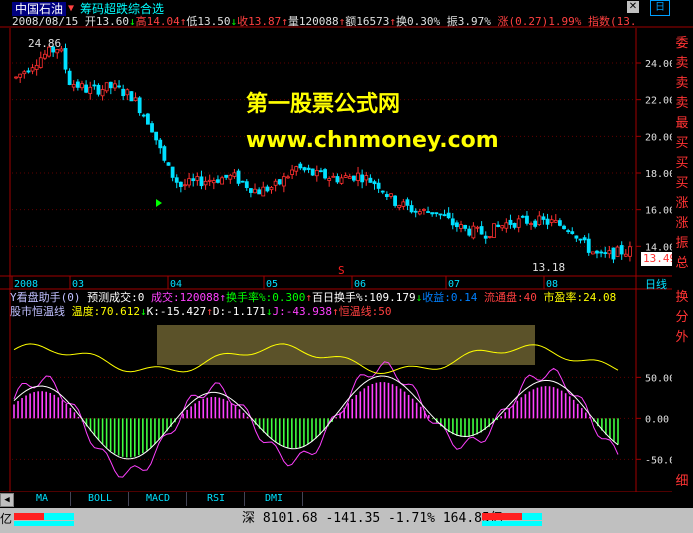 The width and height of the screenshot is (693, 533). Describe the element at coordinates (682, 264) in the screenshot. I see `right-panel-item: 总` at that location.